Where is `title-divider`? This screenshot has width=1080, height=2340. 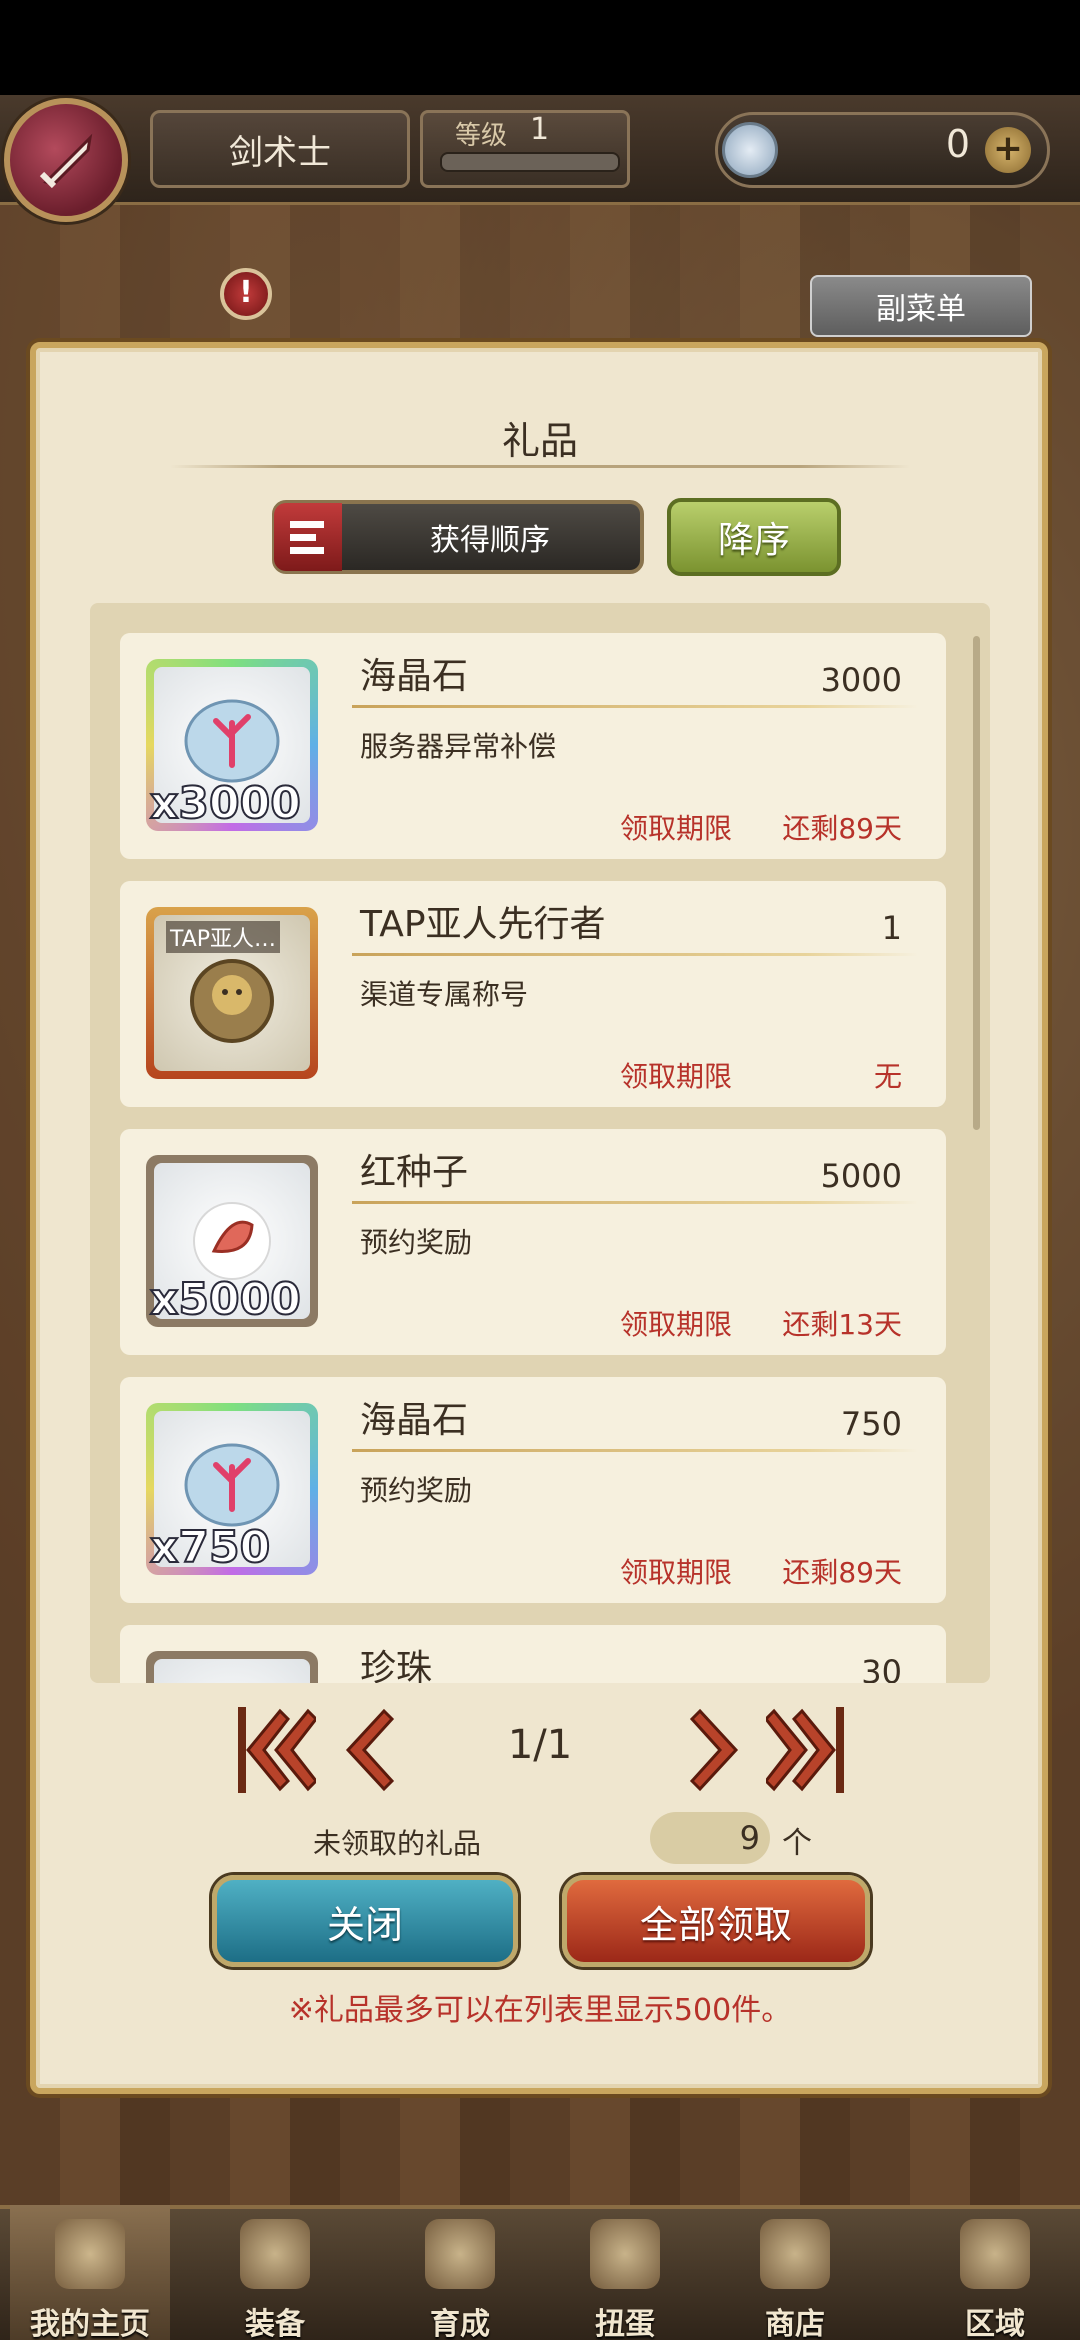
title-divider is located at coordinates (540, 466).